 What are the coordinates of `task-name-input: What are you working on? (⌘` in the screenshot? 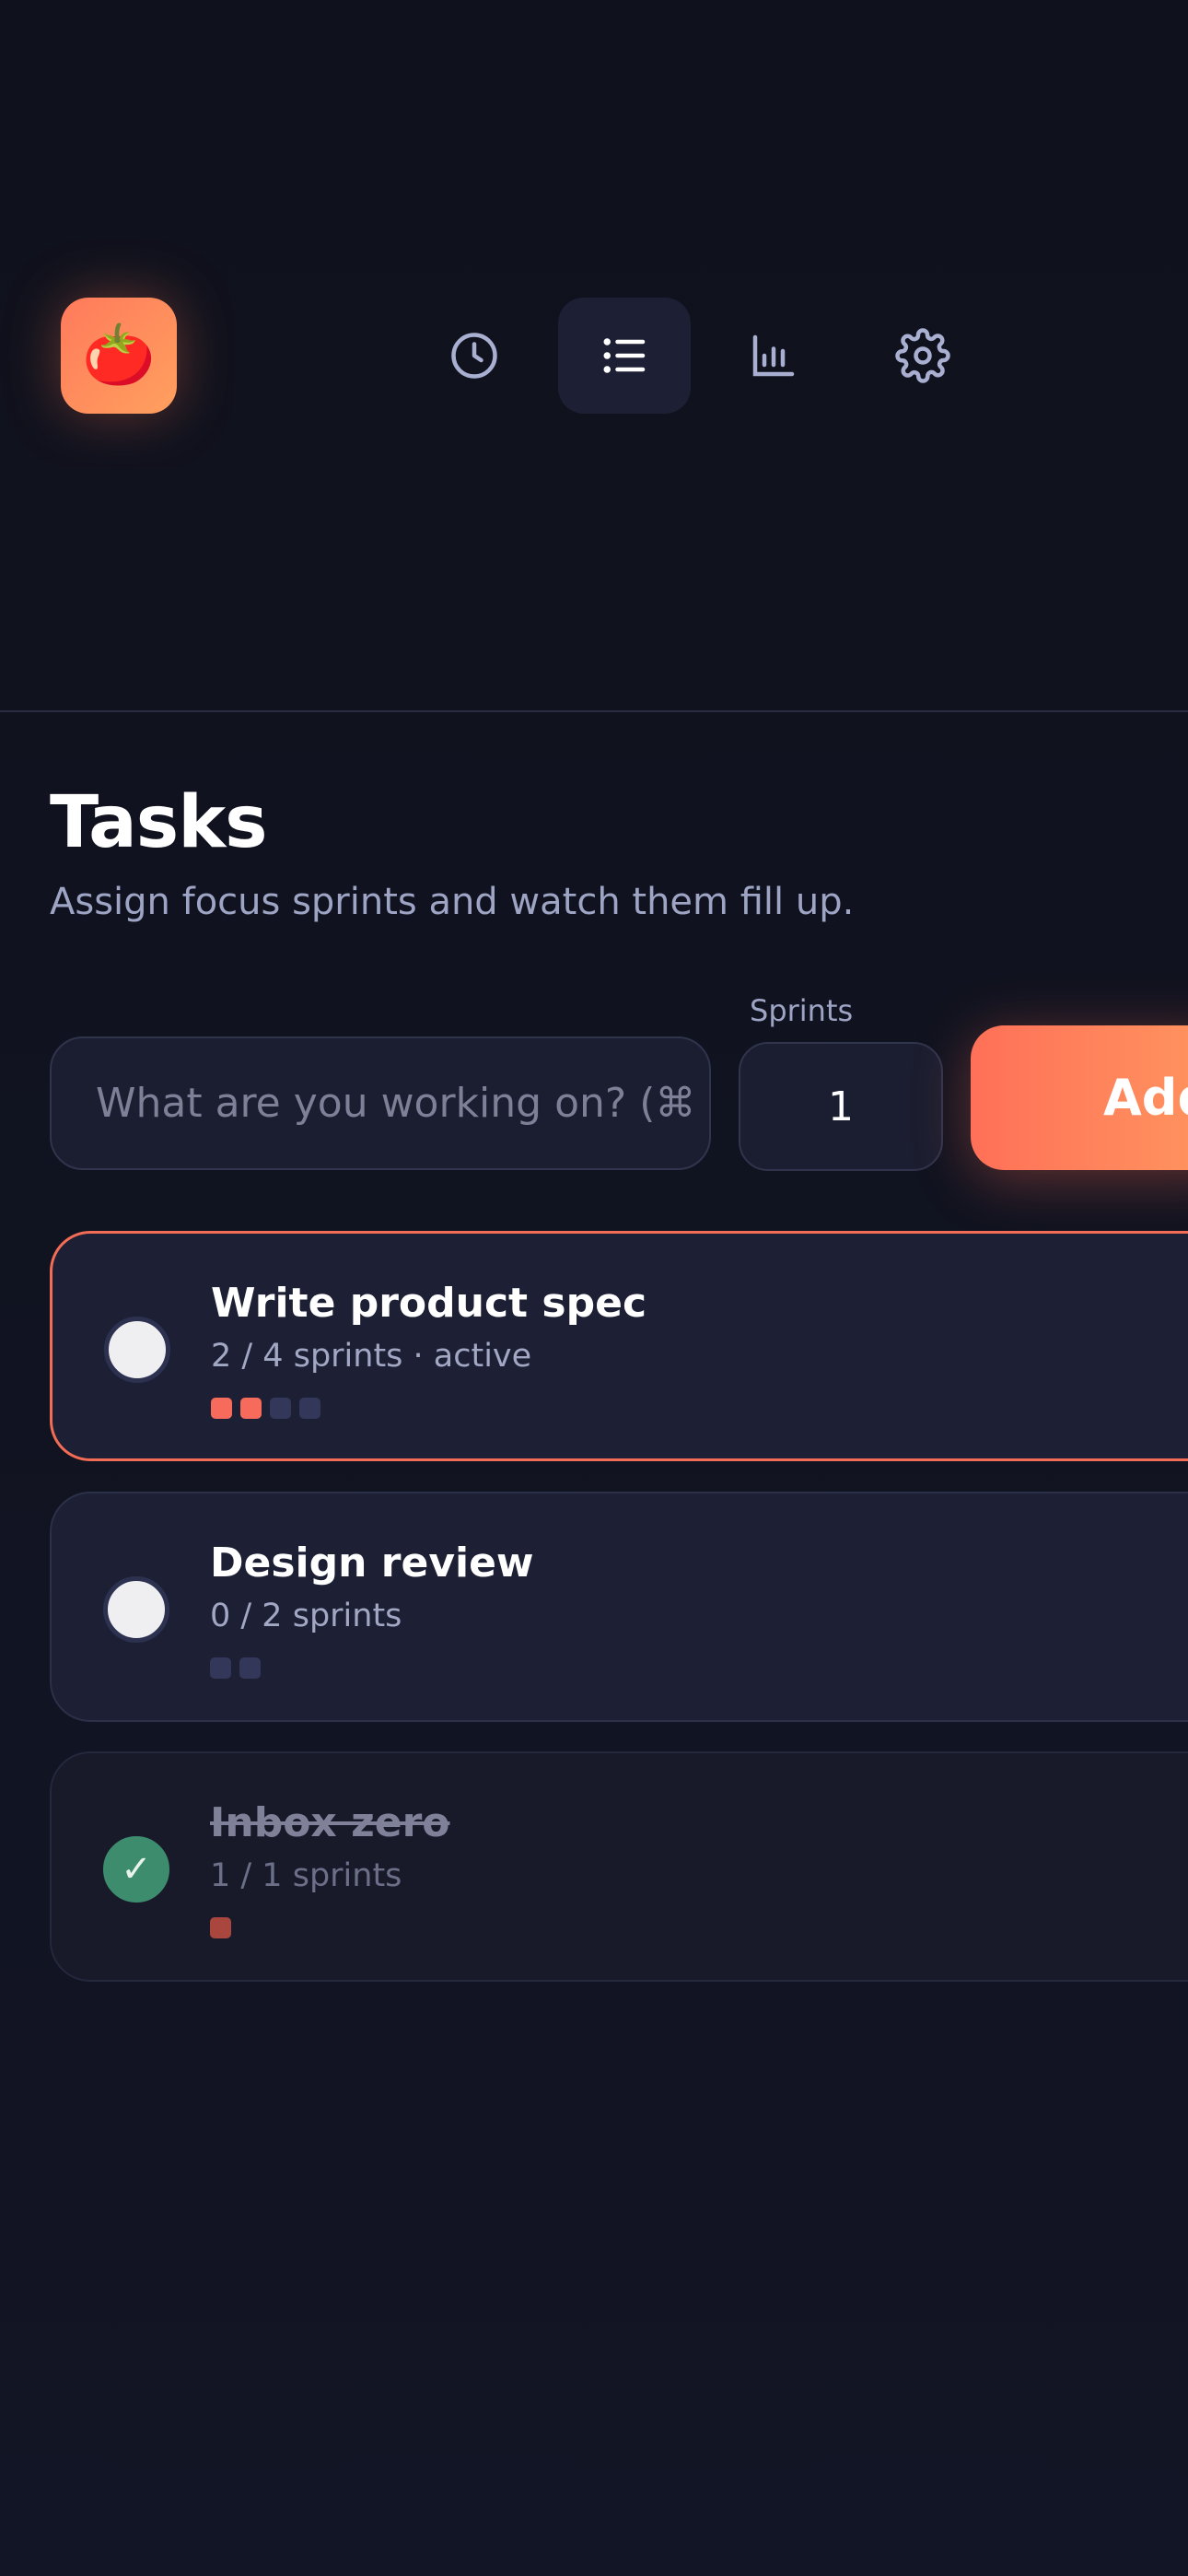 It's located at (380, 1103).